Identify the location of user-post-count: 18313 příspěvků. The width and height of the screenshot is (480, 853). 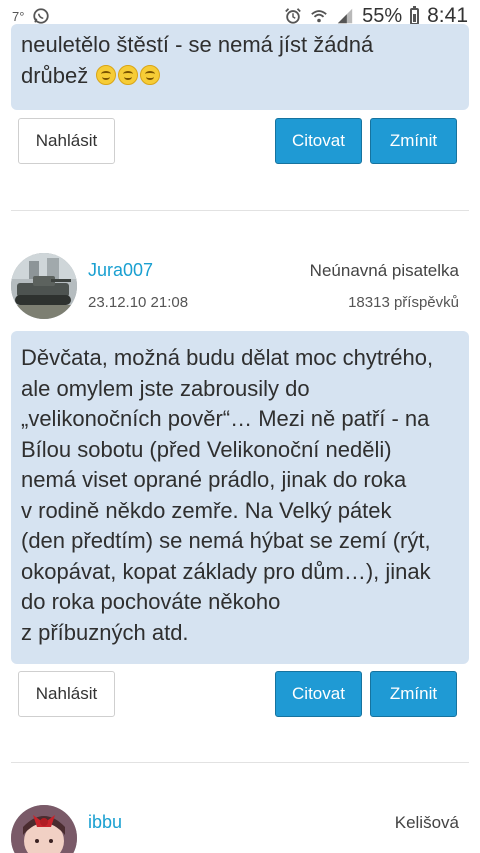
(403, 302).